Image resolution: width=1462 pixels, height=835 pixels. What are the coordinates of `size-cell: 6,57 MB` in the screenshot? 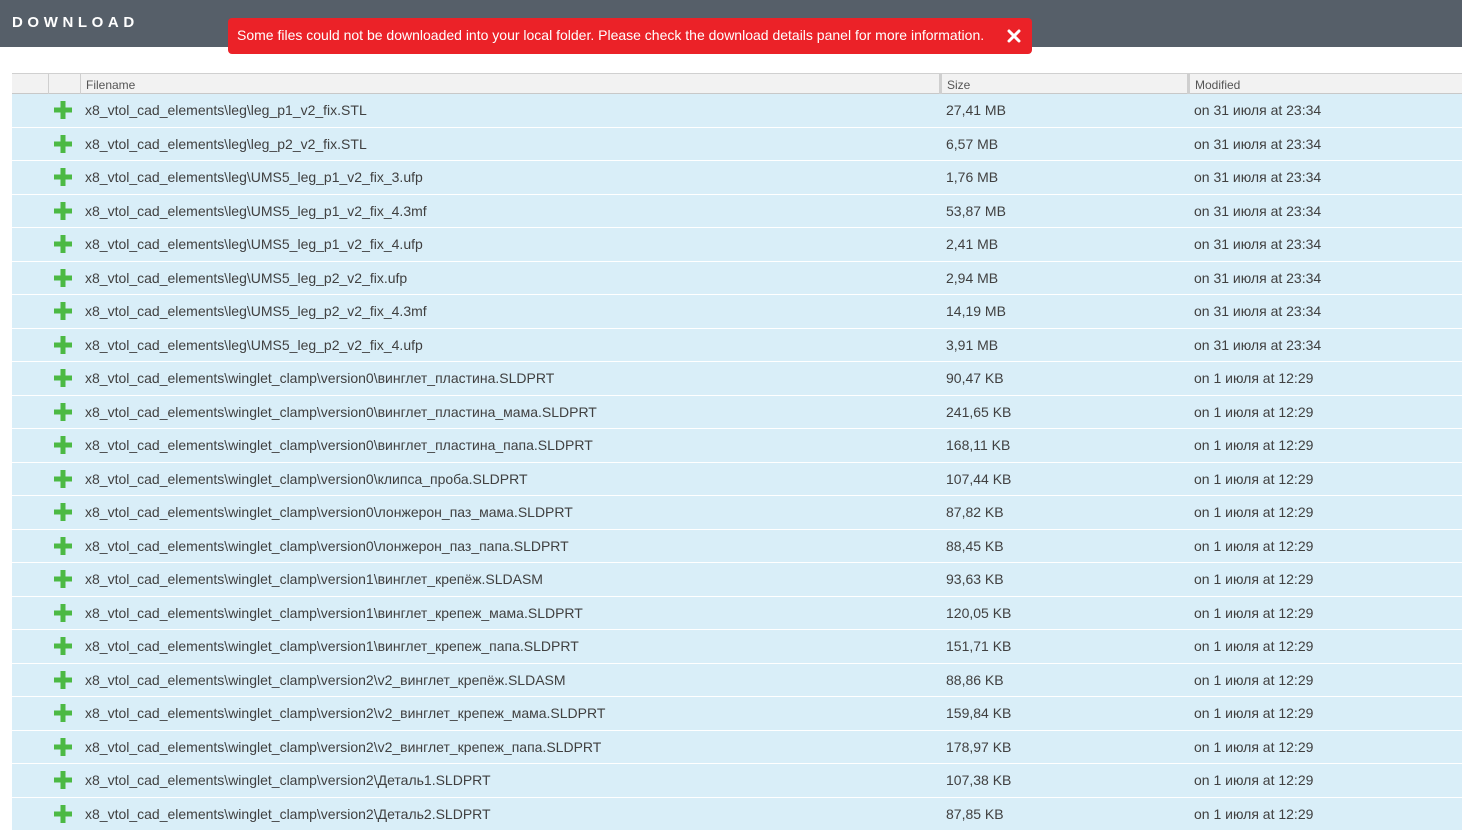 It's located at (972, 143).